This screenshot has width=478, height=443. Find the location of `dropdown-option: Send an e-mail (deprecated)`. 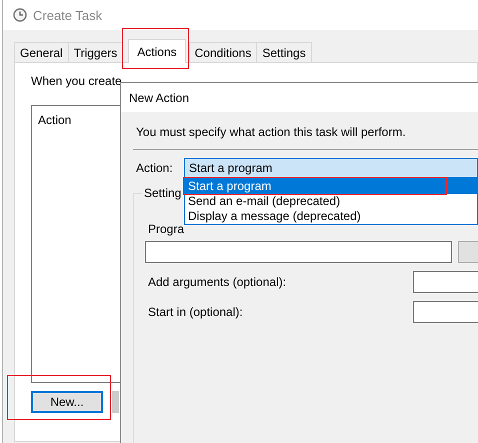

dropdown-option: Send an e-mail (deprecated) is located at coordinates (331, 201).